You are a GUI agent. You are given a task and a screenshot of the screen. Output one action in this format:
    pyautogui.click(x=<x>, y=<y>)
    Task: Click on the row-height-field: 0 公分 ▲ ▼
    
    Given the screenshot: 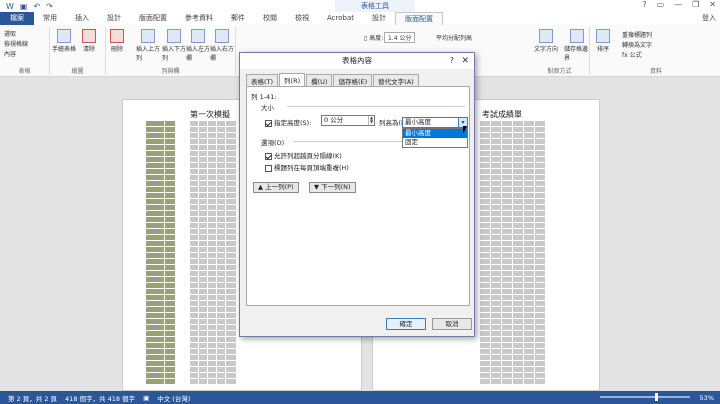 What is the action you would take?
    pyautogui.click(x=348, y=120)
    